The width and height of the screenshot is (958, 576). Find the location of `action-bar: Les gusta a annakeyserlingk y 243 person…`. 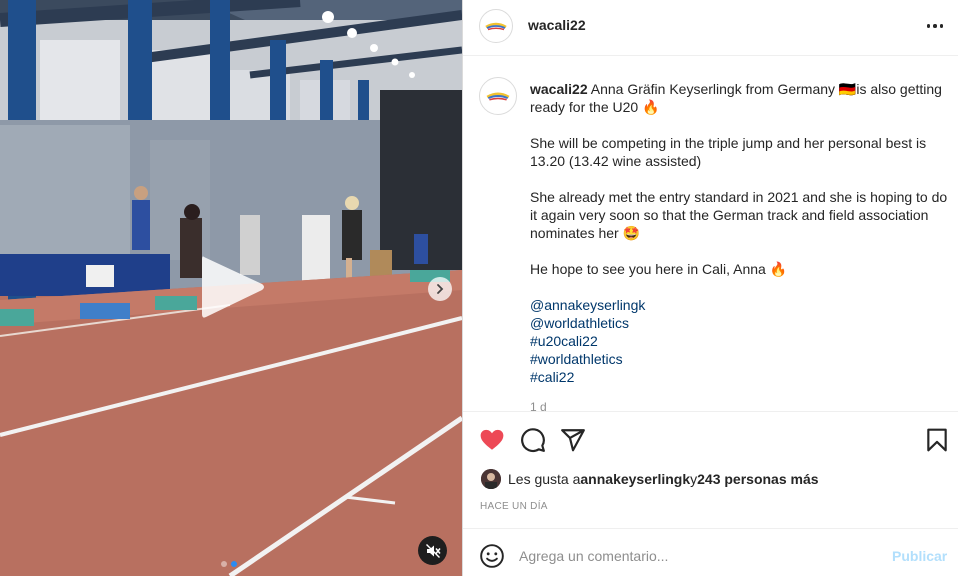

action-bar: Les gusta a annakeyserlingk y 243 person… is located at coordinates (710, 469).